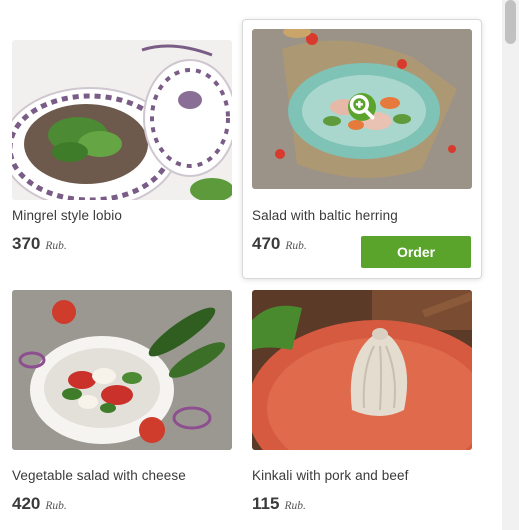 The image size is (519, 530). What do you see at coordinates (26, 503) in the screenshot?
I see `price-value: 420` at bounding box center [26, 503].